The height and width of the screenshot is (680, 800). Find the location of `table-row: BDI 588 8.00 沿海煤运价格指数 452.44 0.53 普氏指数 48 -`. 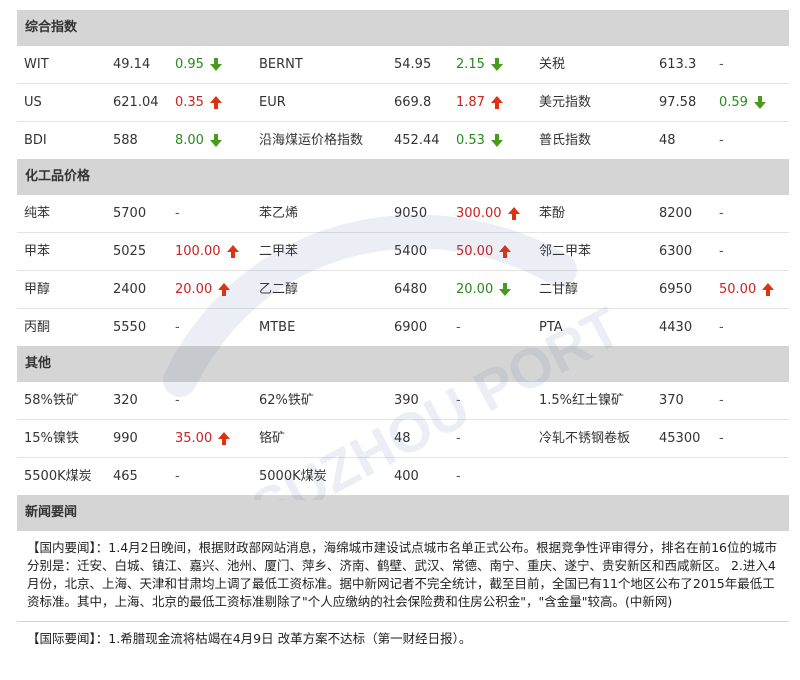

table-row: BDI 588 8.00 沿海煤运价格指数 452.44 0.53 普氏指数 48 - is located at coordinates (403, 140).